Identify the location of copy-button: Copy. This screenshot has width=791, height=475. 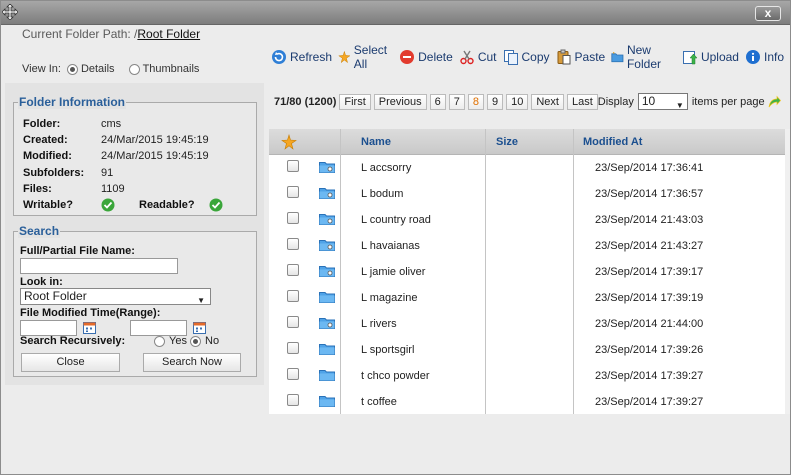
(526, 57).